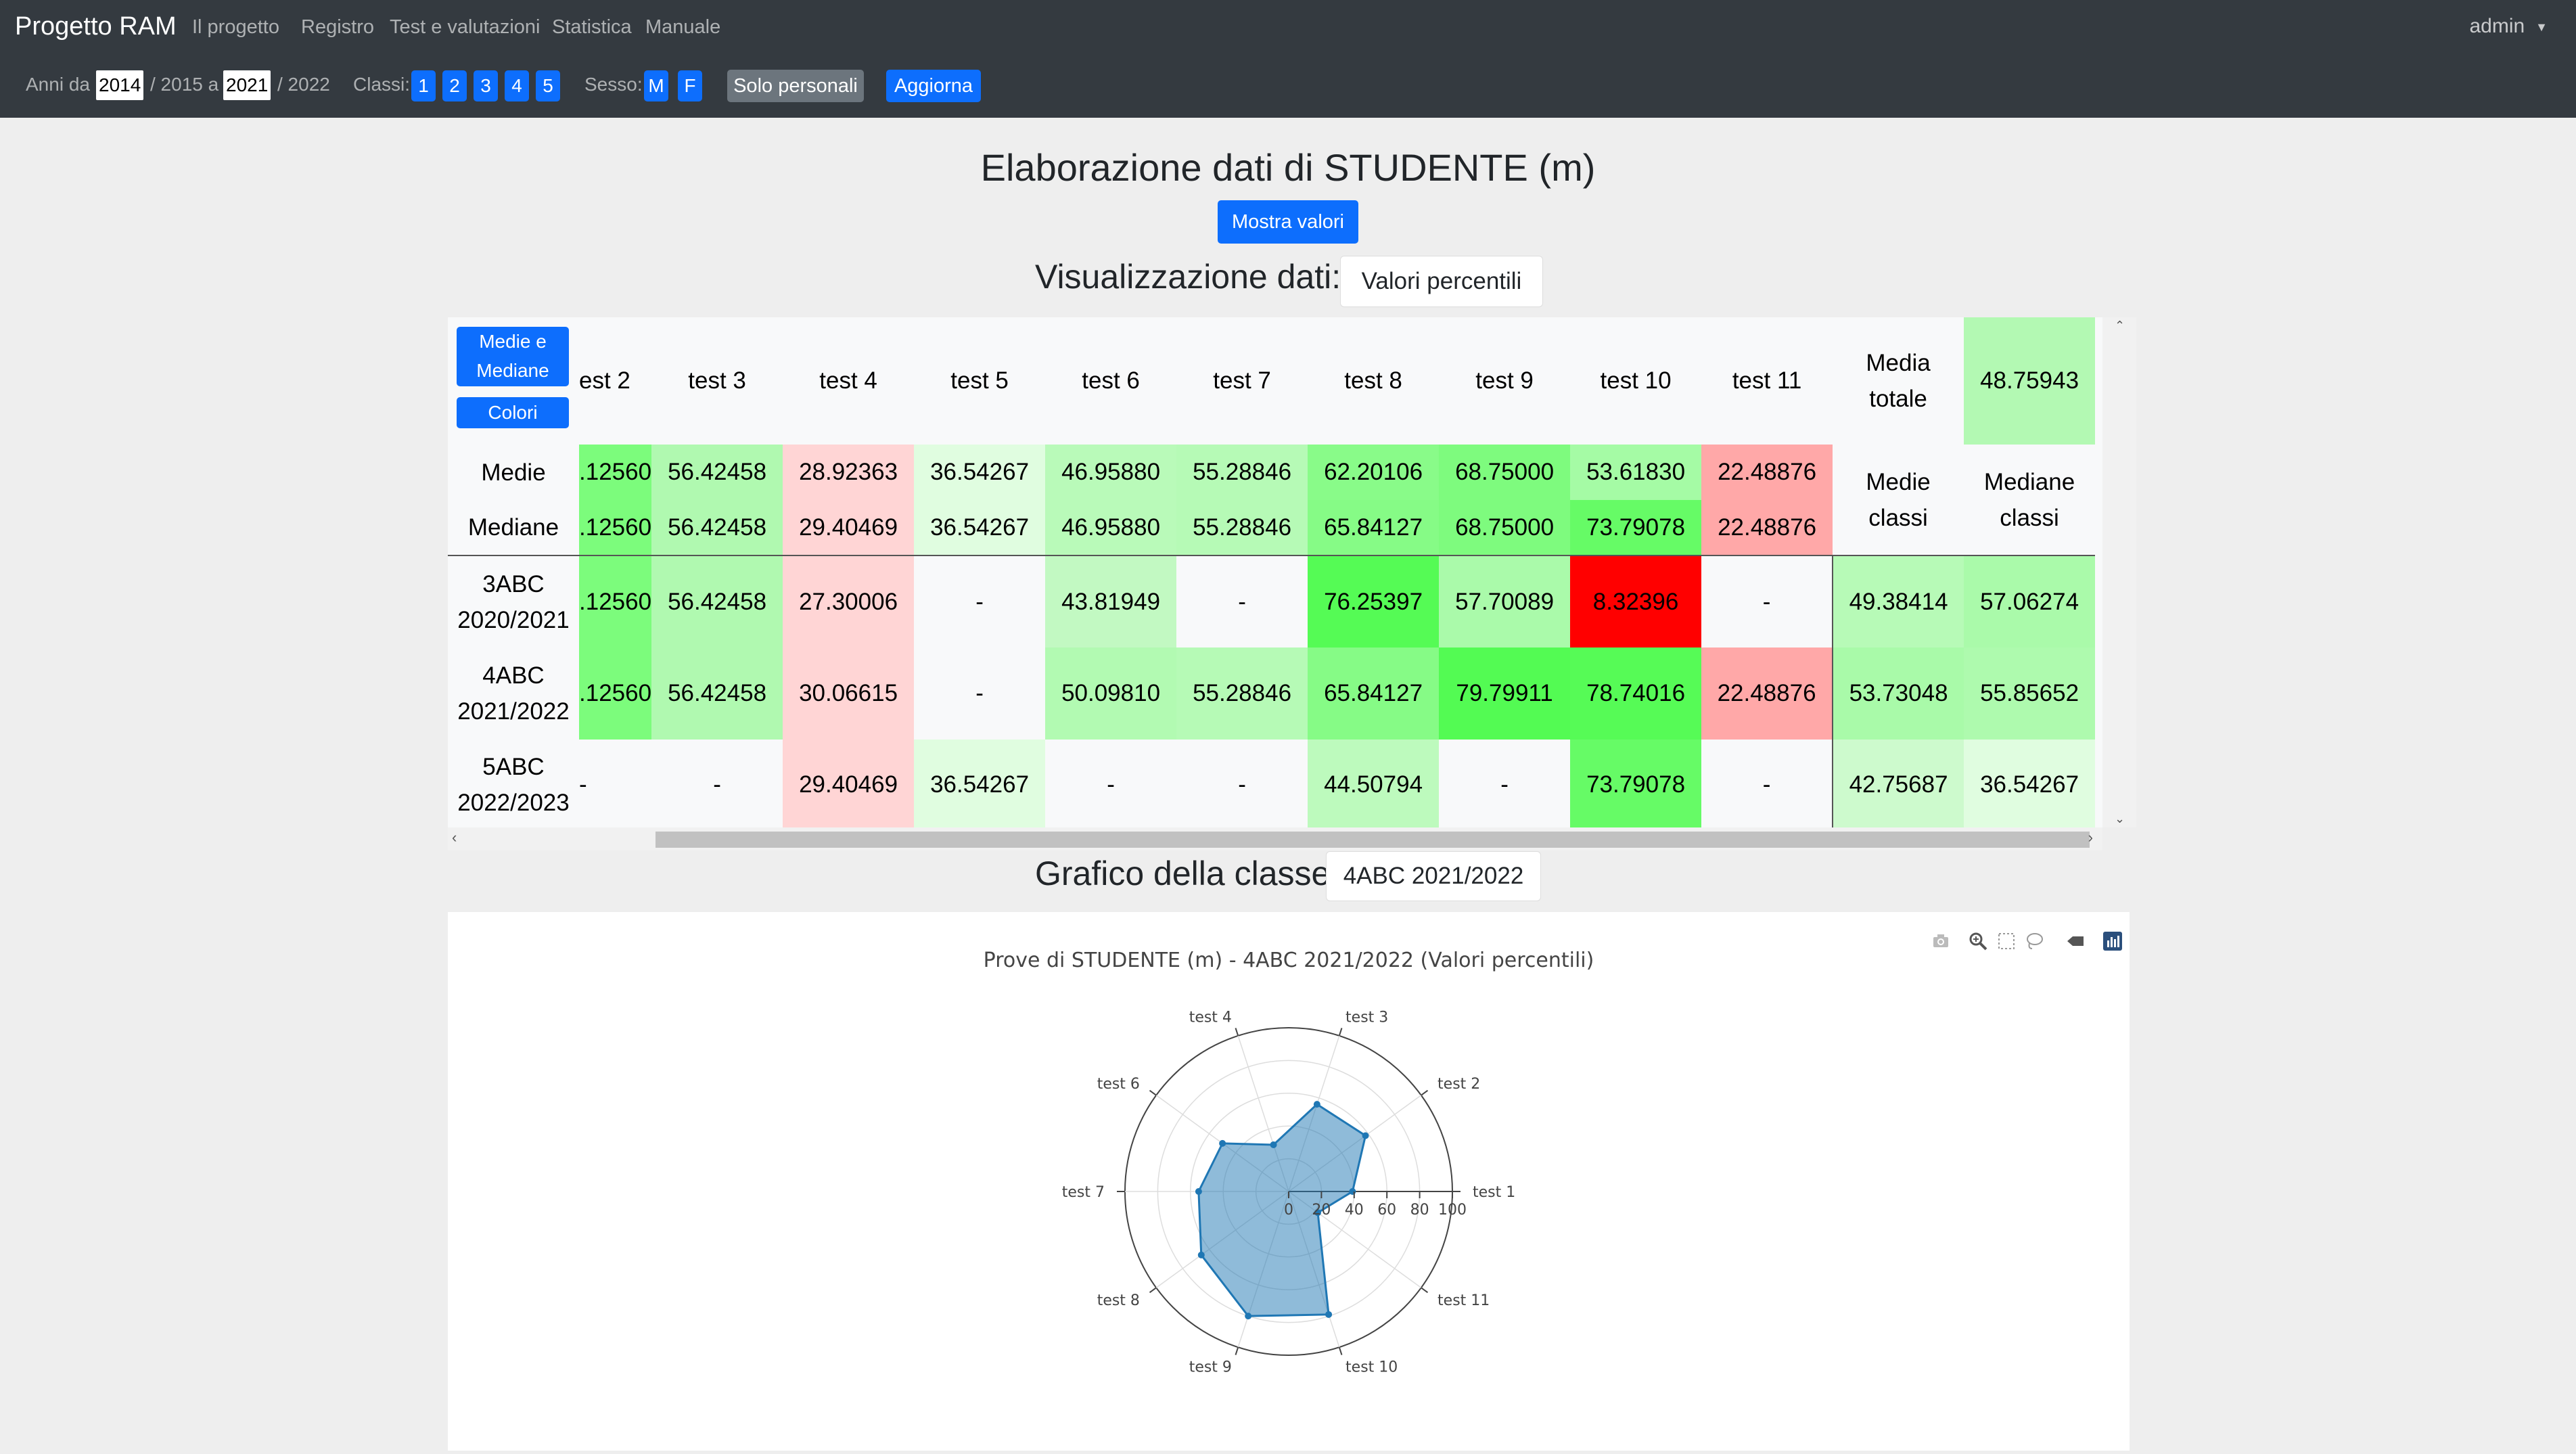 The width and height of the screenshot is (2576, 1454). What do you see at coordinates (1111, 694) in the screenshot?
I see `table-cell: 50.09810` at bounding box center [1111, 694].